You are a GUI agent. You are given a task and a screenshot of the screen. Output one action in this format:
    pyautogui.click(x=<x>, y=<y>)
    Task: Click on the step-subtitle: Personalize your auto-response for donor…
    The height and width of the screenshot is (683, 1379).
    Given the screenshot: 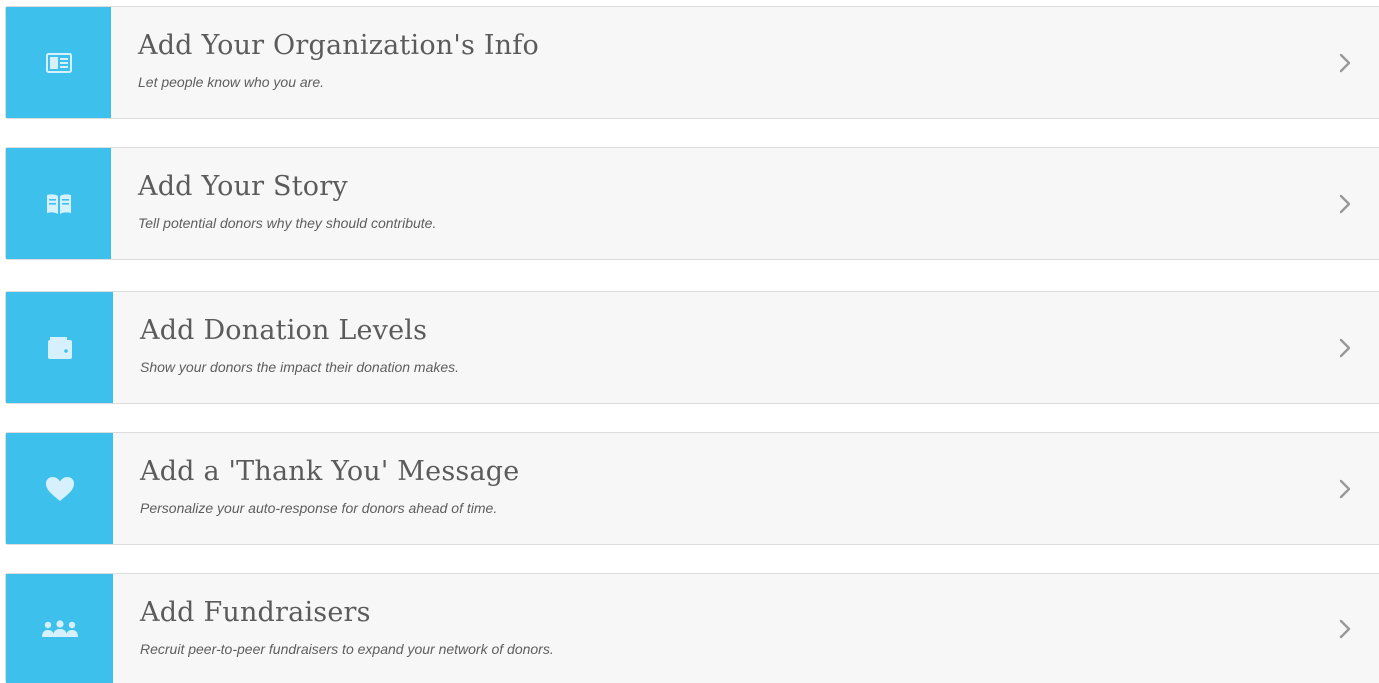 What is the action you would take?
    pyautogui.click(x=319, y=508)
    